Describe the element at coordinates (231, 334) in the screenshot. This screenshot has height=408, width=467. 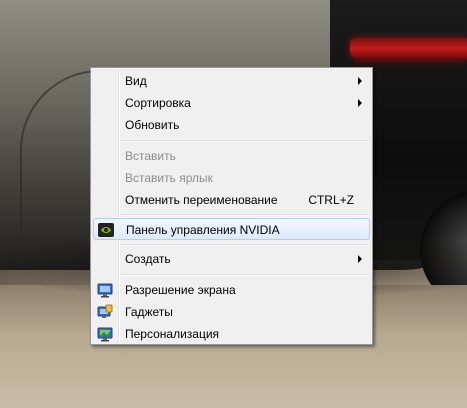
I see `menu-item-personalize: Персонализация` at that location.